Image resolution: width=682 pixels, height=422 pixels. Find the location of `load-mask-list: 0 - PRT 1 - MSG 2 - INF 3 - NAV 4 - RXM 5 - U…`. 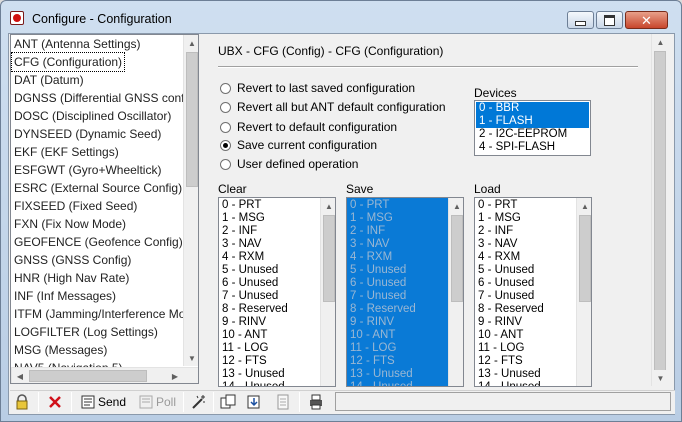

load-mask-list: 0 - PRT 1 - MSG 2 - INF 3 - NAV 4 - RXM 5 - U… is located at coordinates (533, 292).